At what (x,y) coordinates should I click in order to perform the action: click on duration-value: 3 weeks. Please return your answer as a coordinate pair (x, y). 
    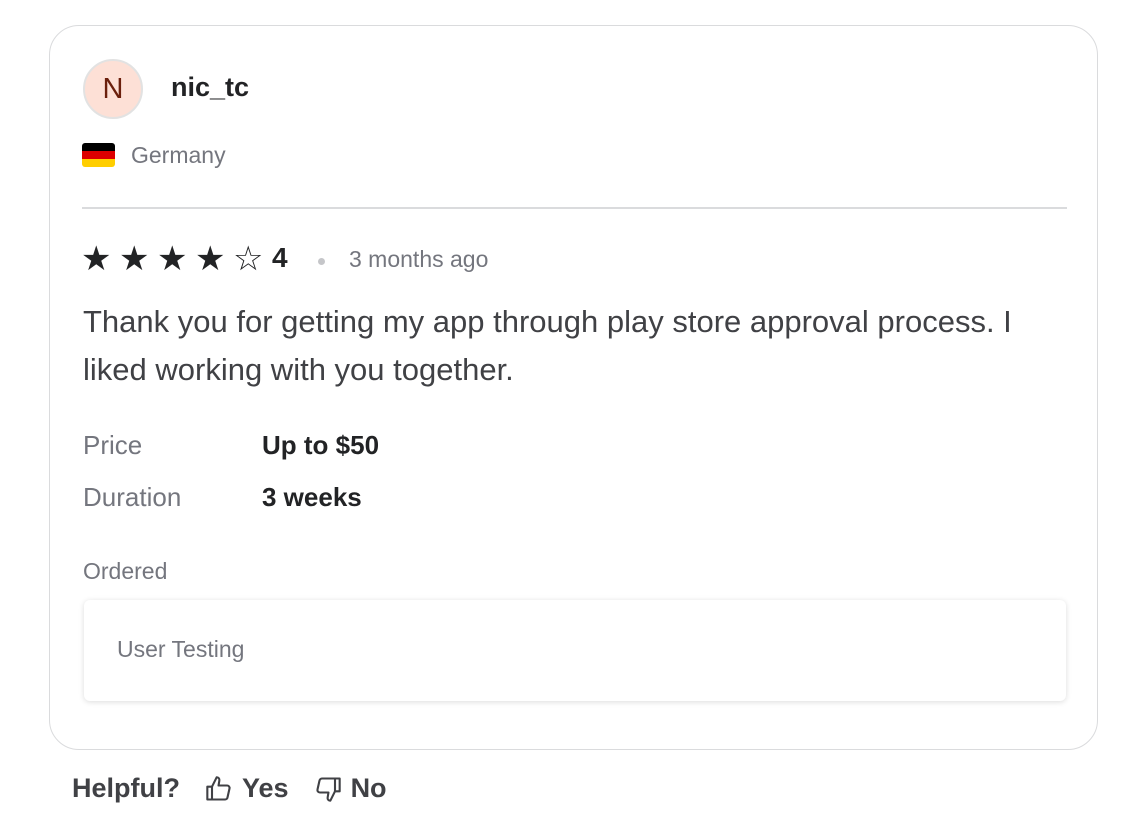
    Looking at the image, I should click on (312, 497).